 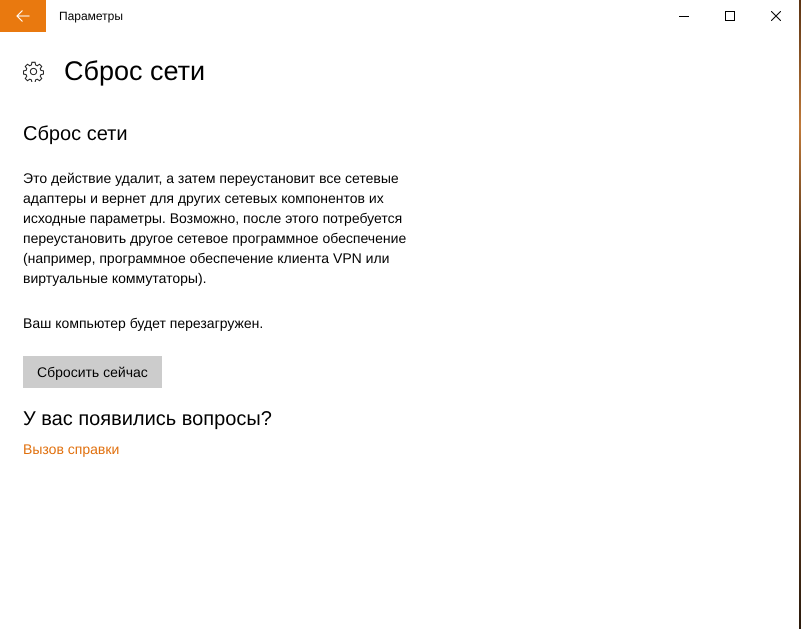 I want to click on settings-icon, so click(x=33, y=71).